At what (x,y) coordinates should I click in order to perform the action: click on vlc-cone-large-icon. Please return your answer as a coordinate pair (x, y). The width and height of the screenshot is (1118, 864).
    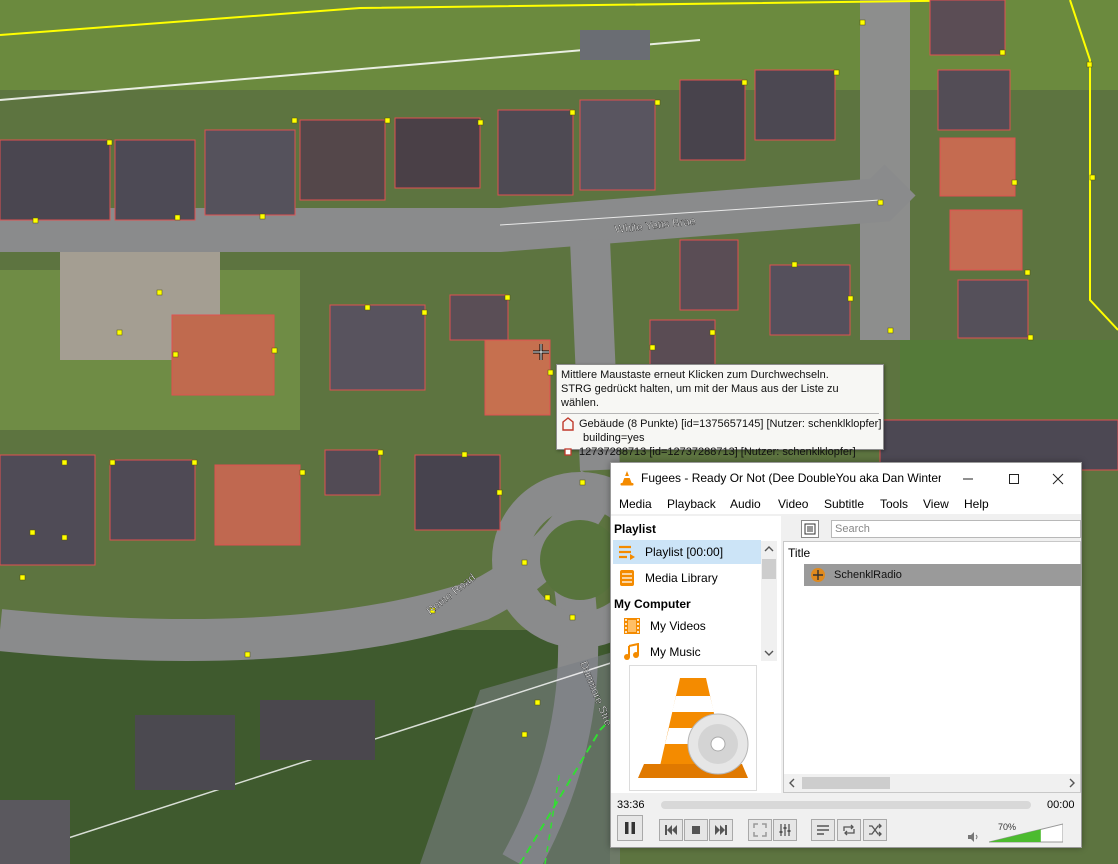
    Looking at the image, I should click on (693, 728).